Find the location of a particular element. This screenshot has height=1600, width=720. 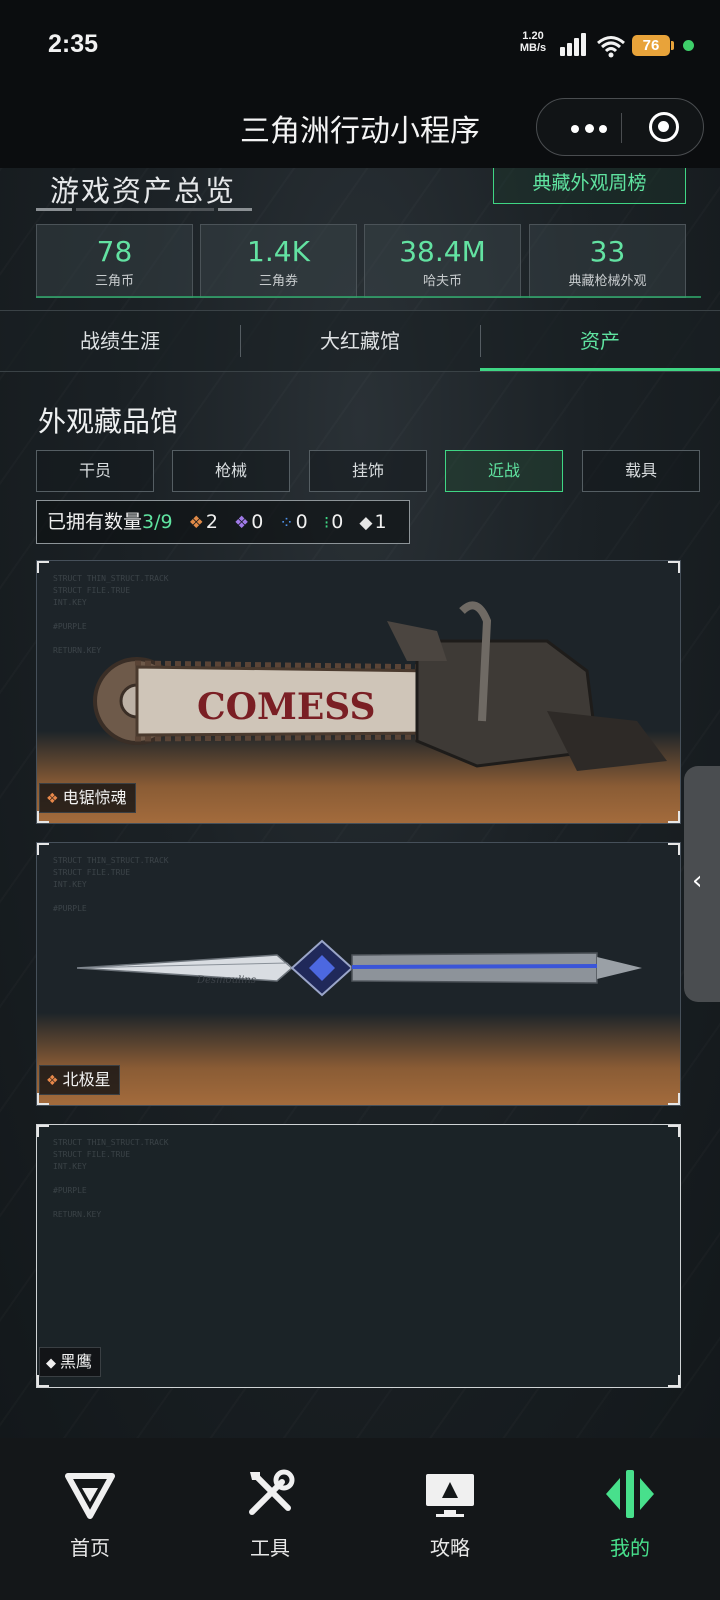

item-name-label: ❖ 电锯惊魂 is located at coordinates (87, 798).